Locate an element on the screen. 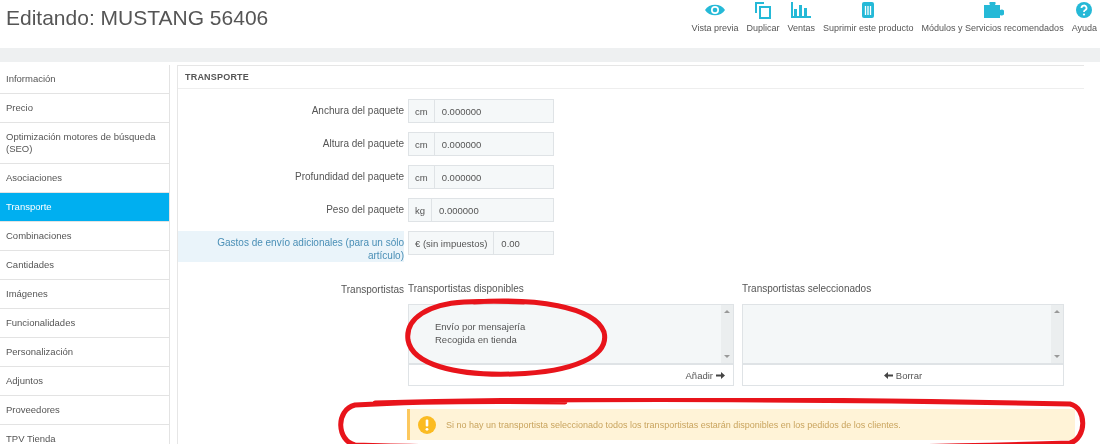  add-button: Añadir is located at coordinates (571, 375).